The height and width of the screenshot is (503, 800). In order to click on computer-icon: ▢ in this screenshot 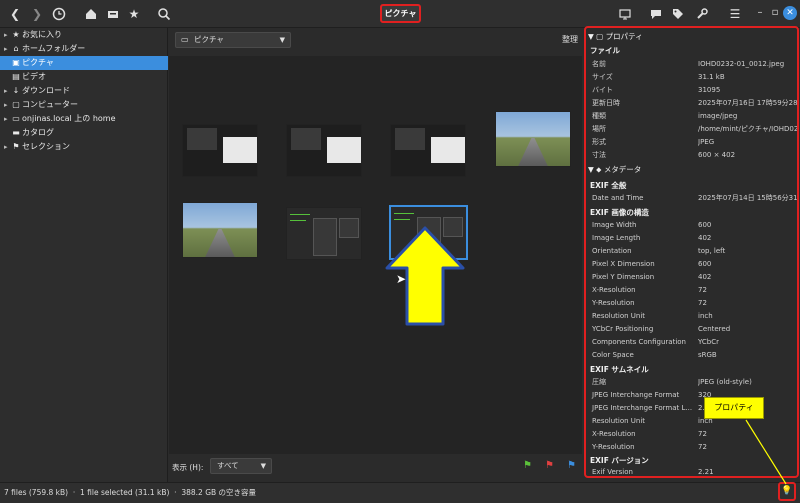, I will do `click(16, 104)`.